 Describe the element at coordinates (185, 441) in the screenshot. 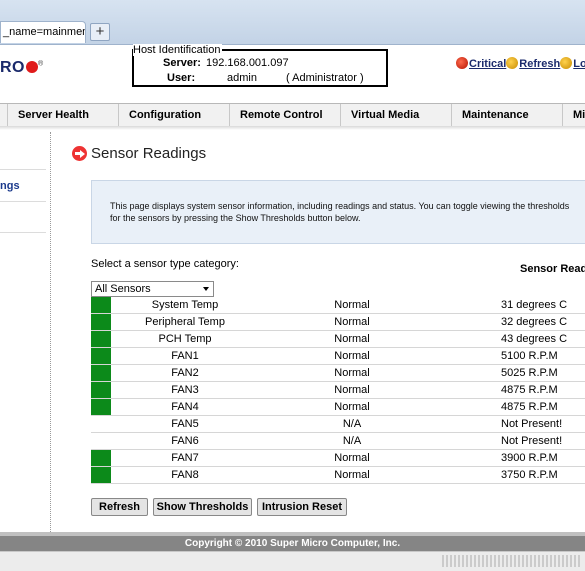

I see `sensor-name: FAN6` at that location.